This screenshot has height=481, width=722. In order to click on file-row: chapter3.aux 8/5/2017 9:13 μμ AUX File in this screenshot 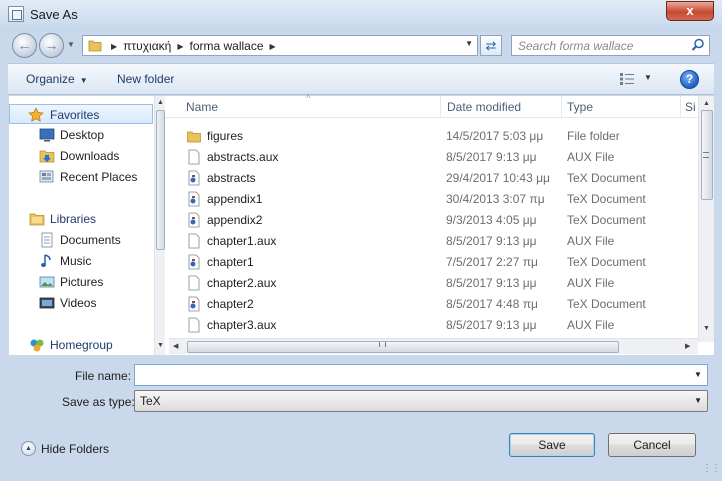, I will do `click(434, 325)`.